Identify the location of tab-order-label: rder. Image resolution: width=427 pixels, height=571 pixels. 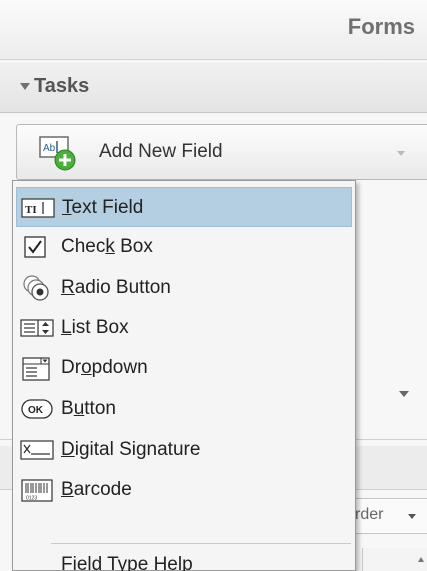
(369, 514).